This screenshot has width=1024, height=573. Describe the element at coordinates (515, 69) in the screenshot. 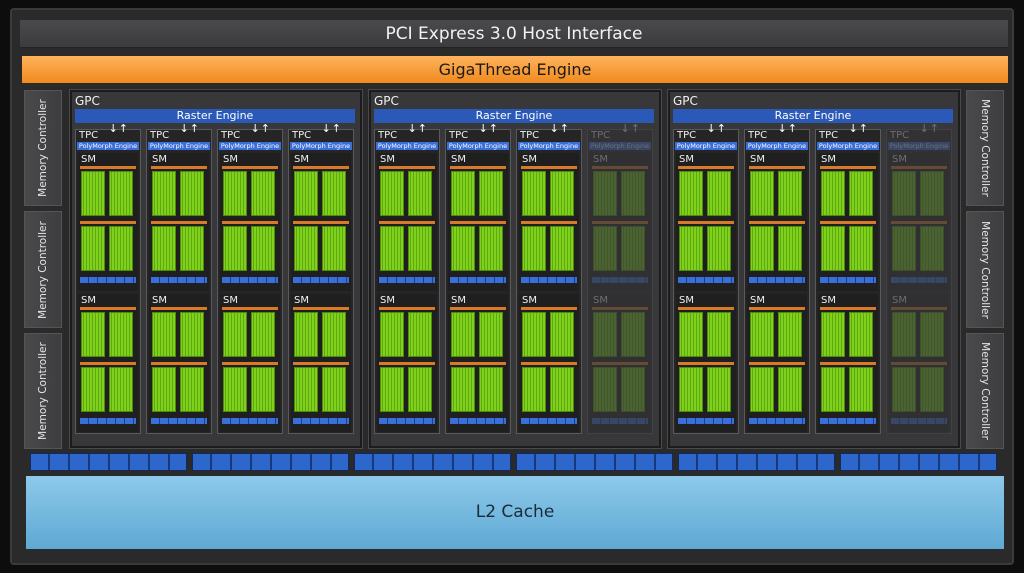

I see `gigathread-engine: GigaThread Engine` at that location.